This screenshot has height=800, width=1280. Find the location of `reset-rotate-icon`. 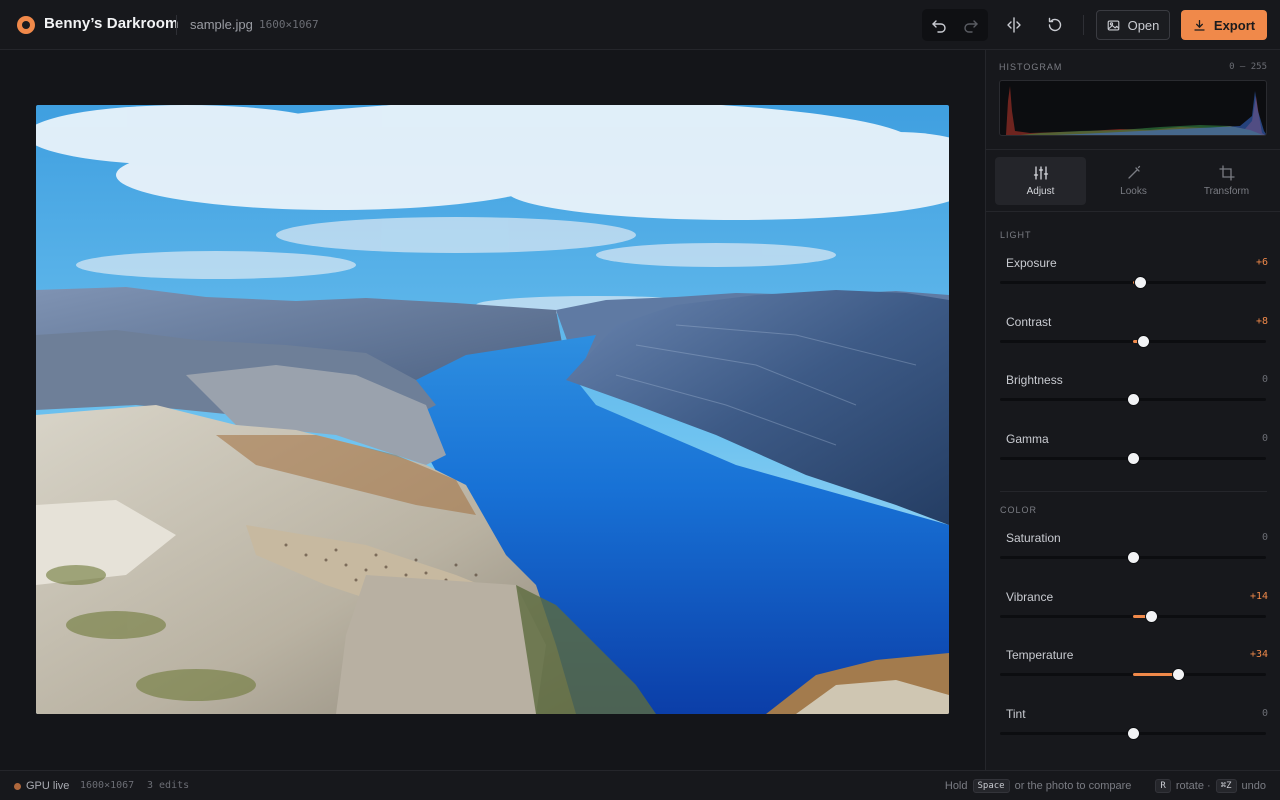

reset-rotate-icon is located at coordinates (1055, 24).